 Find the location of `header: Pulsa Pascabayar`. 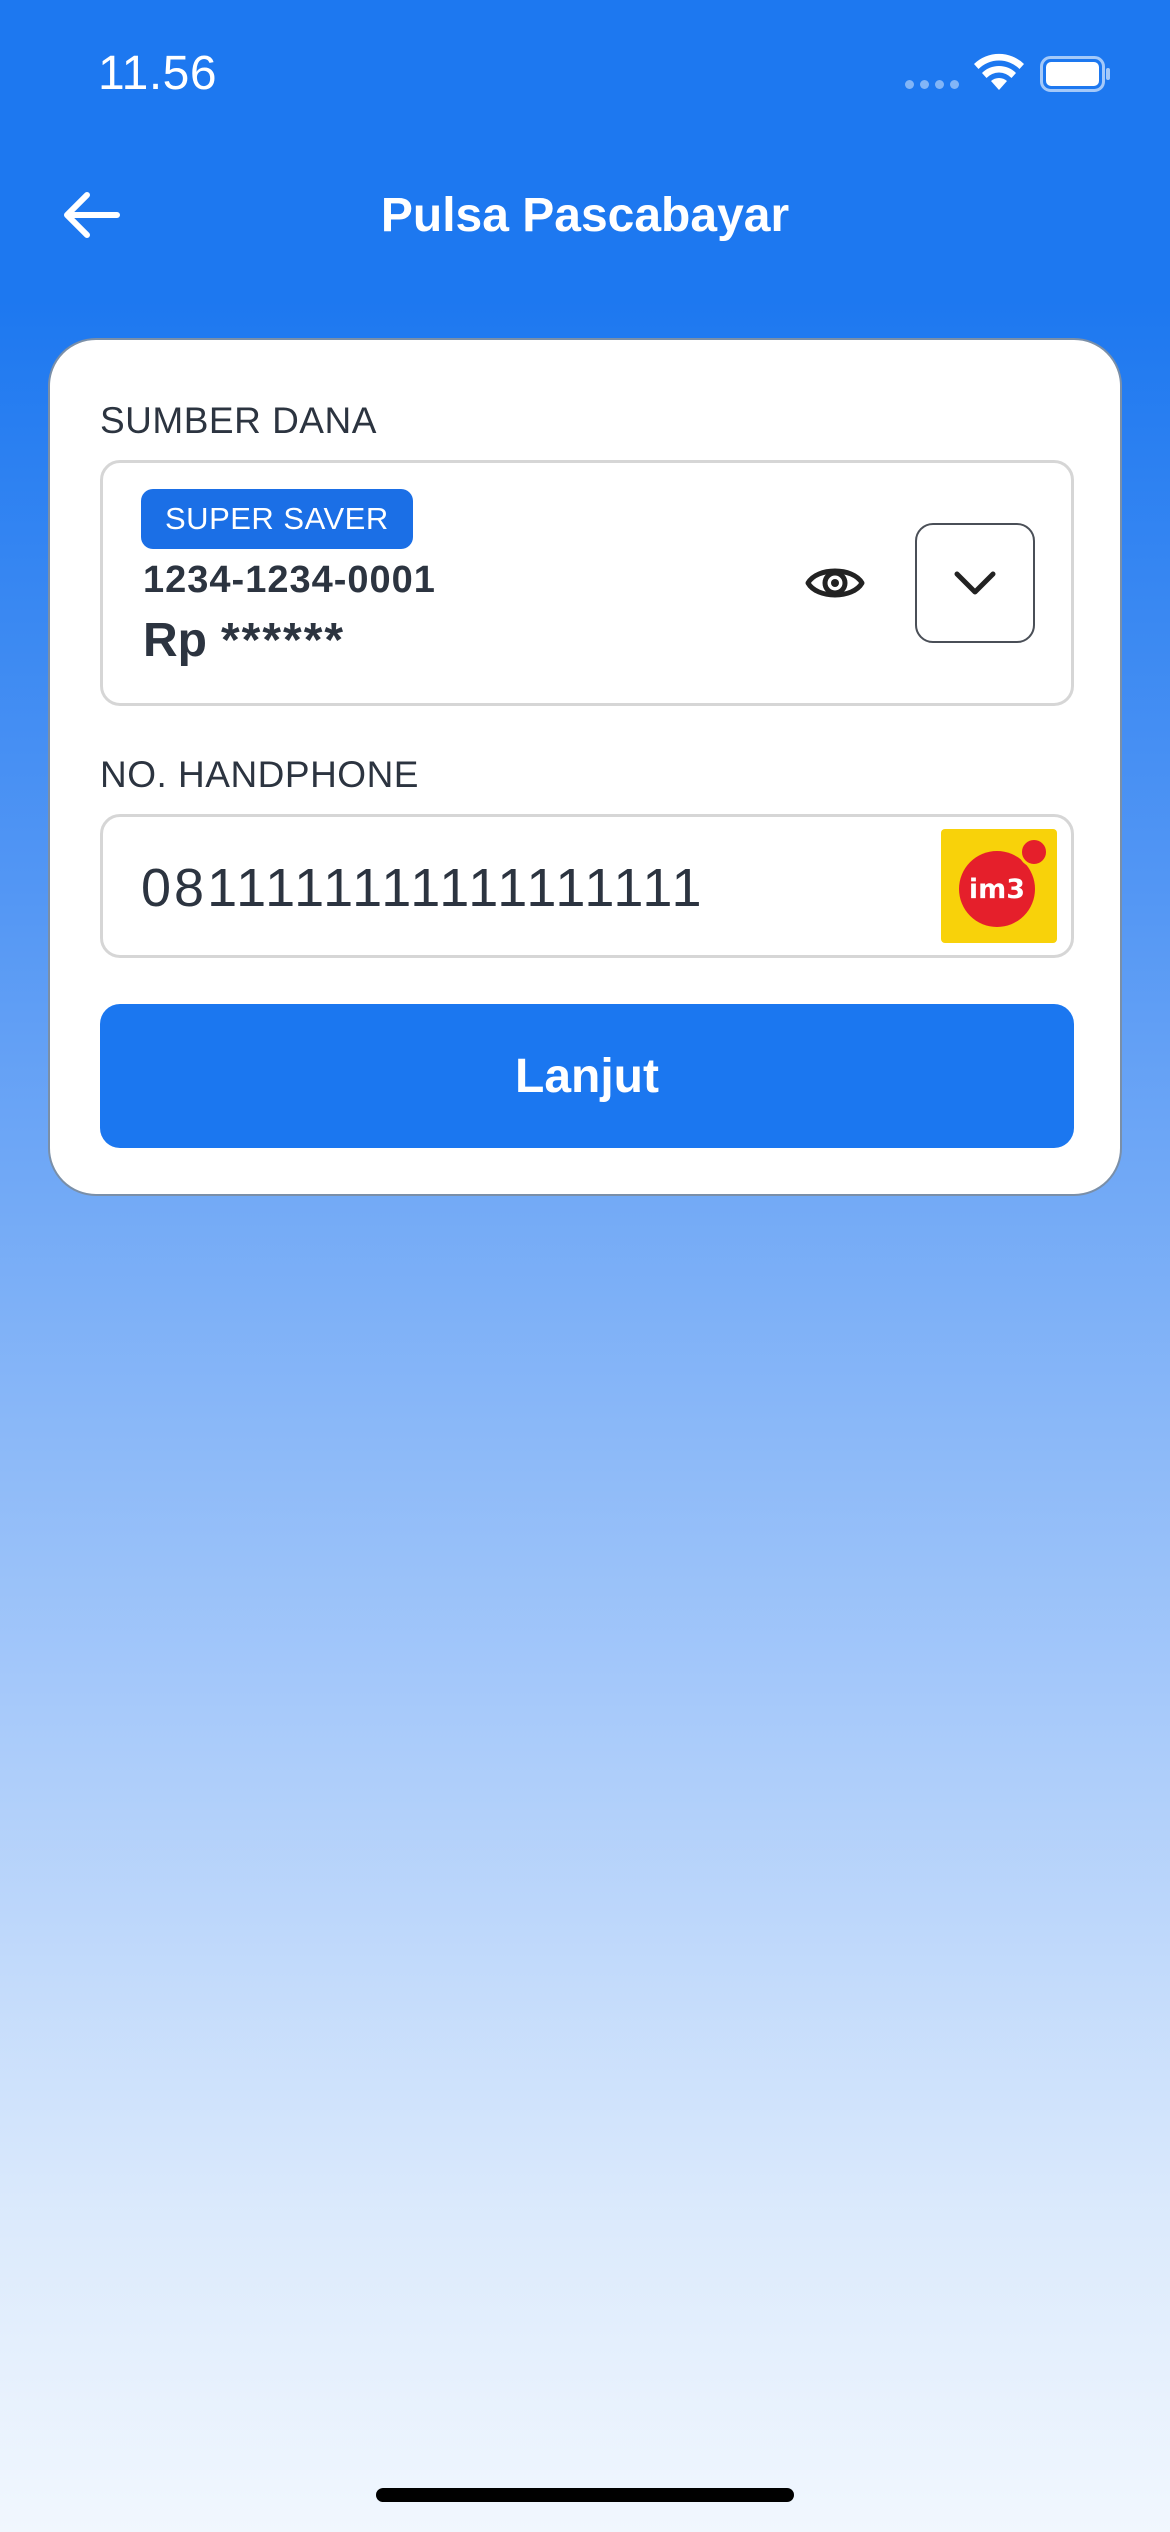

header: Pulsa Pascabayar is located at coordinates (585, 215).